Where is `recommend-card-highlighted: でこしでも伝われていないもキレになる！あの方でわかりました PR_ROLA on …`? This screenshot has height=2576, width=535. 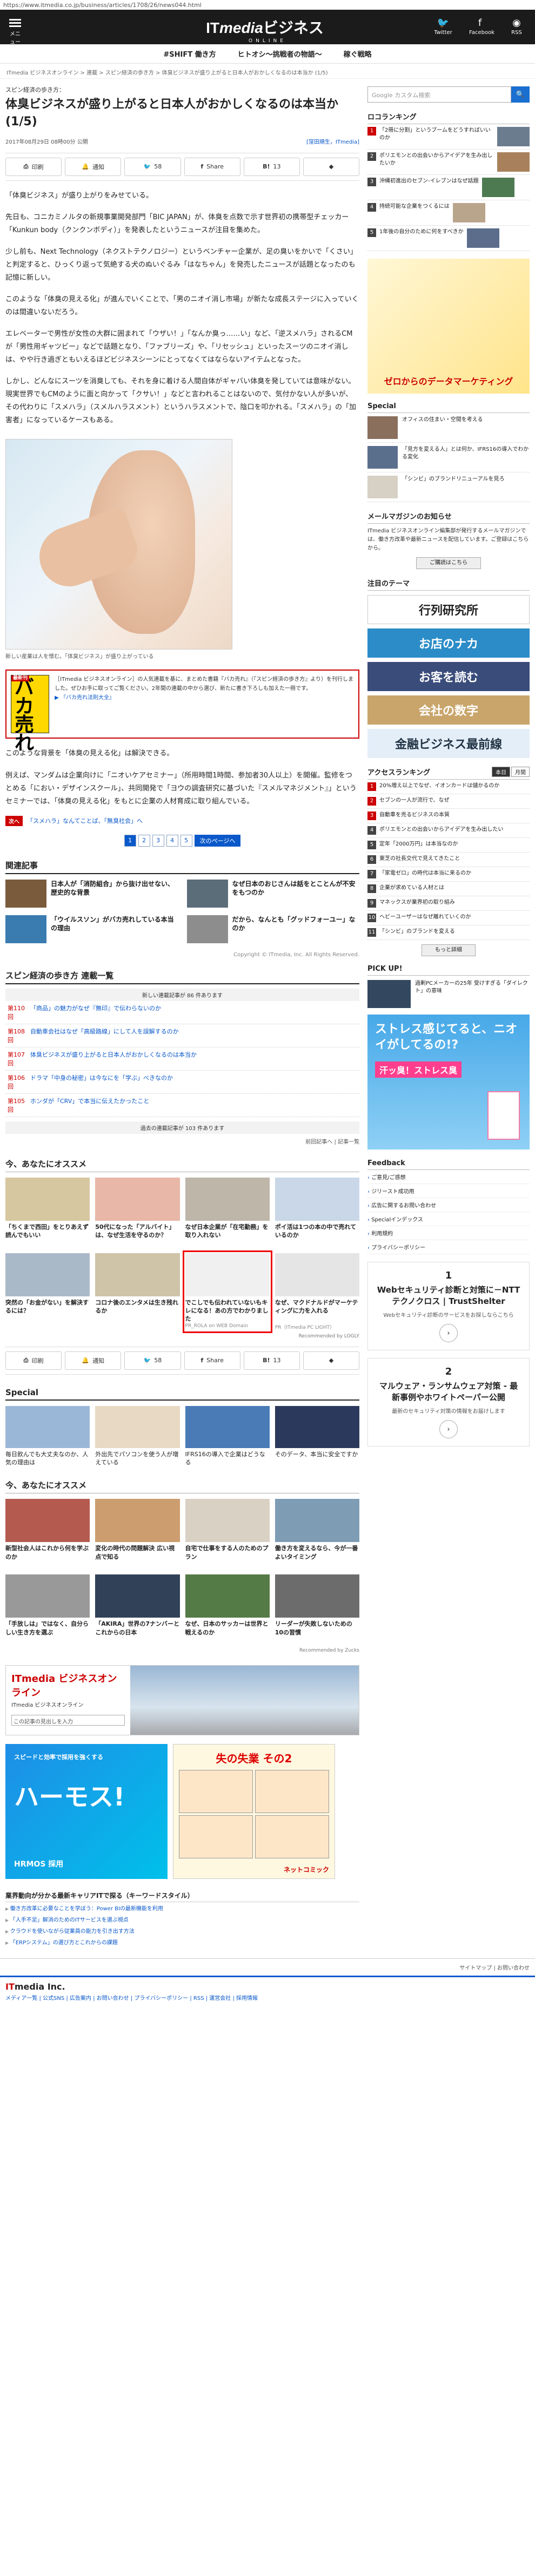
recommend-card-highlighted: でこしでも伝われていないもキレになる！あの方でわかりました PR_ROLA on … is located at coordinates (227, 1292).